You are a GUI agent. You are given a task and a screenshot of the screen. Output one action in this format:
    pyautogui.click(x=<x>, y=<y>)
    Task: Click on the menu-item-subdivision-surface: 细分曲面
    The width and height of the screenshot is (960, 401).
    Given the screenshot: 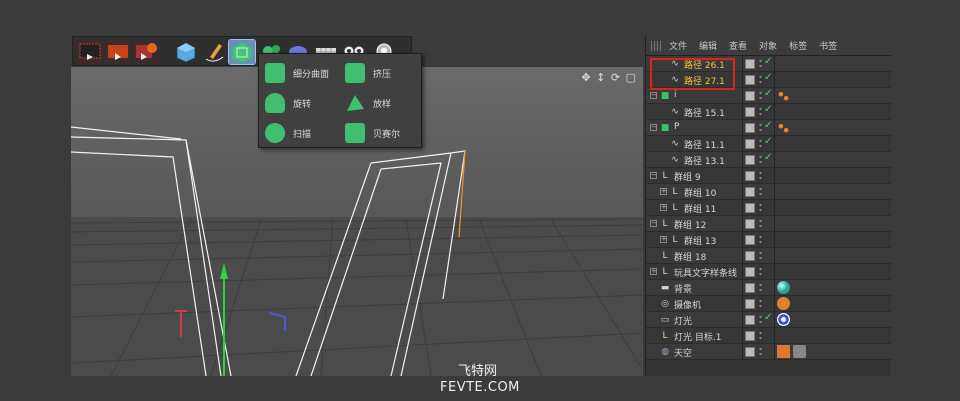 What is the action you would take?
    pyautogui.click(x=299, y=73)
    